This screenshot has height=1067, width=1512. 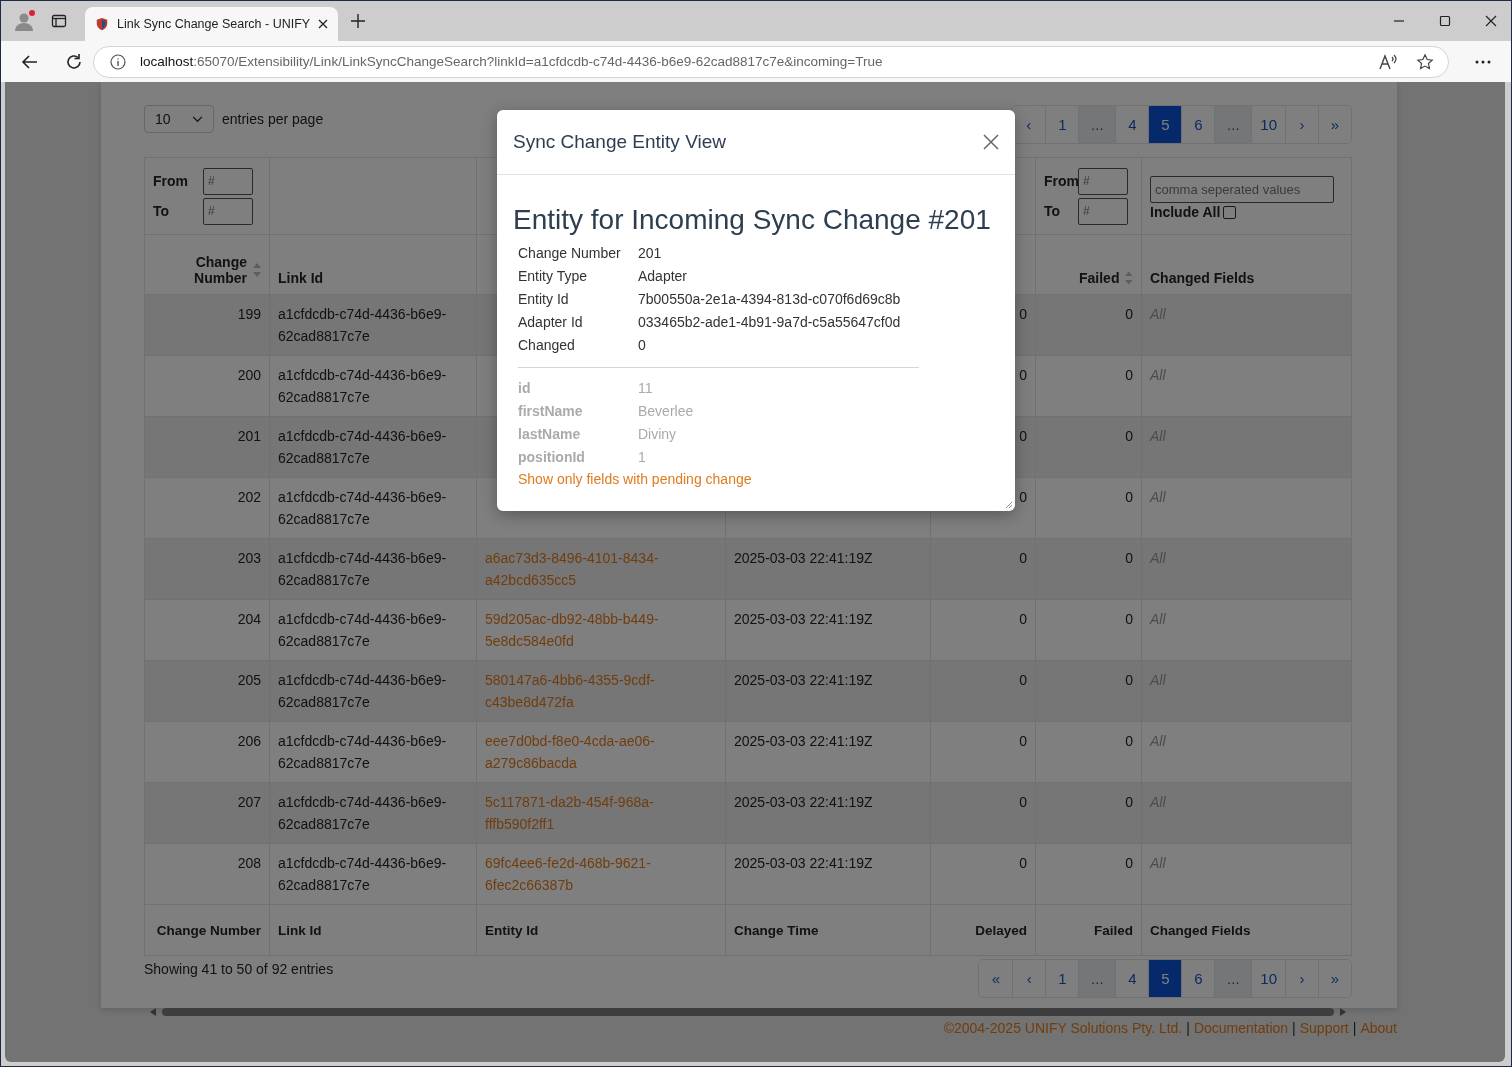 What do you see at coordinates (1483, 61) in the screenshot?
I see `more-icon` at bounding box center [1483, 61].